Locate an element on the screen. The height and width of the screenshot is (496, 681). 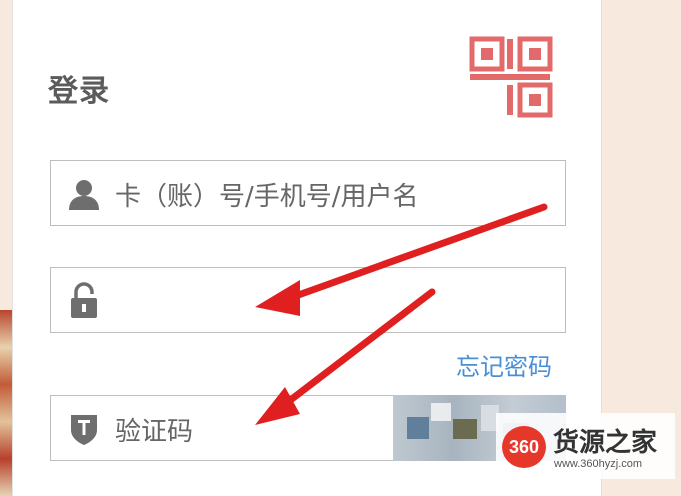
watermark: 360 货源之家 www.360hyzj.com is located at coordinates (585, 446).